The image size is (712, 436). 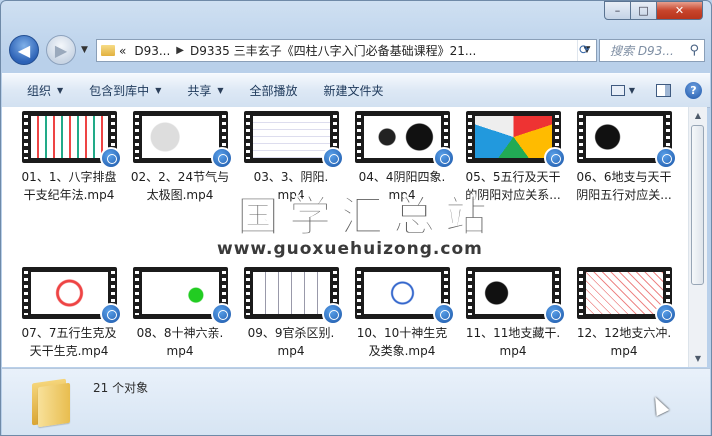 I want to click on change-view-button: ▼, so click(x=623, y=91).